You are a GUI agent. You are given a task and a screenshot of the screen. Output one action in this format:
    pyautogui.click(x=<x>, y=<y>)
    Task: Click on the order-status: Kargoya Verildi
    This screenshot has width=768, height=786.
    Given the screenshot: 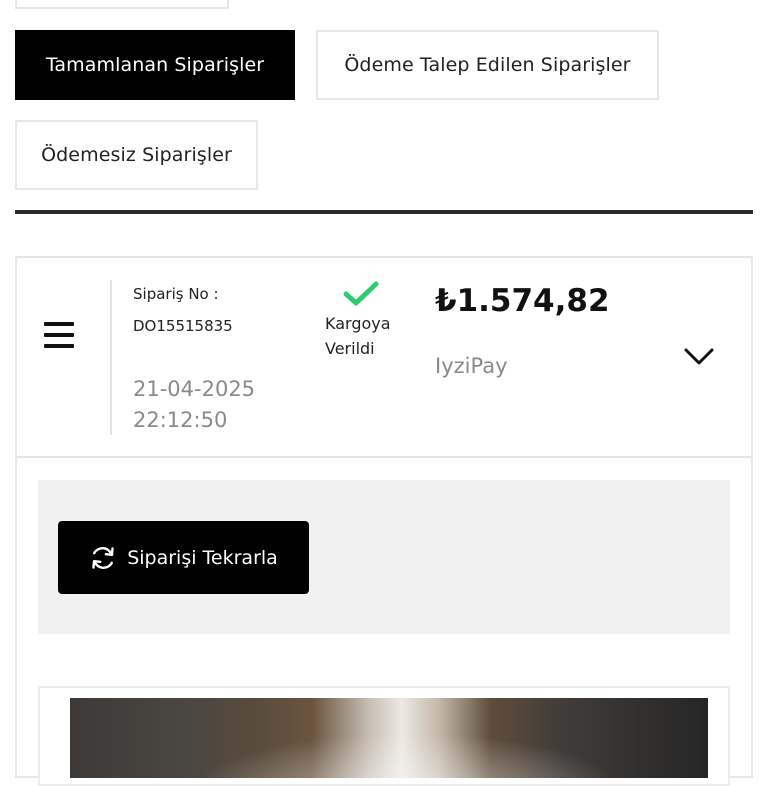 What is the action you would take?
    pyautogui.click(x=370, y=336)
    